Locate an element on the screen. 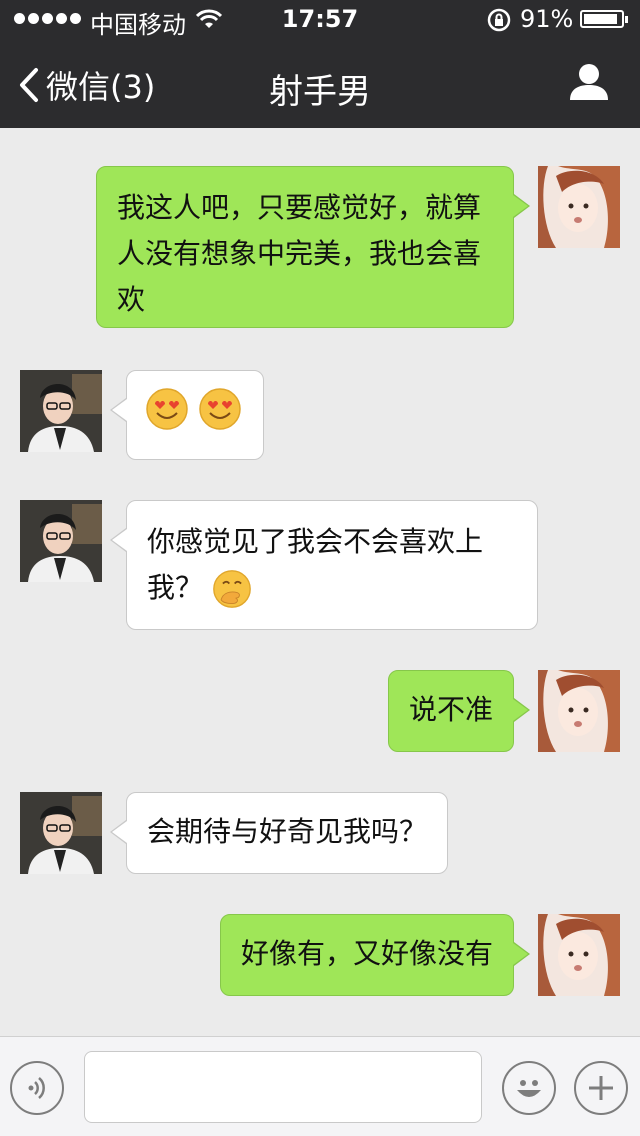 This screenshot has width=640, height=1136. message-row: 我这人吧，只要感觉好，就算人没有想象中完美，我也会喜欢 is located at coordinates (320, 249).